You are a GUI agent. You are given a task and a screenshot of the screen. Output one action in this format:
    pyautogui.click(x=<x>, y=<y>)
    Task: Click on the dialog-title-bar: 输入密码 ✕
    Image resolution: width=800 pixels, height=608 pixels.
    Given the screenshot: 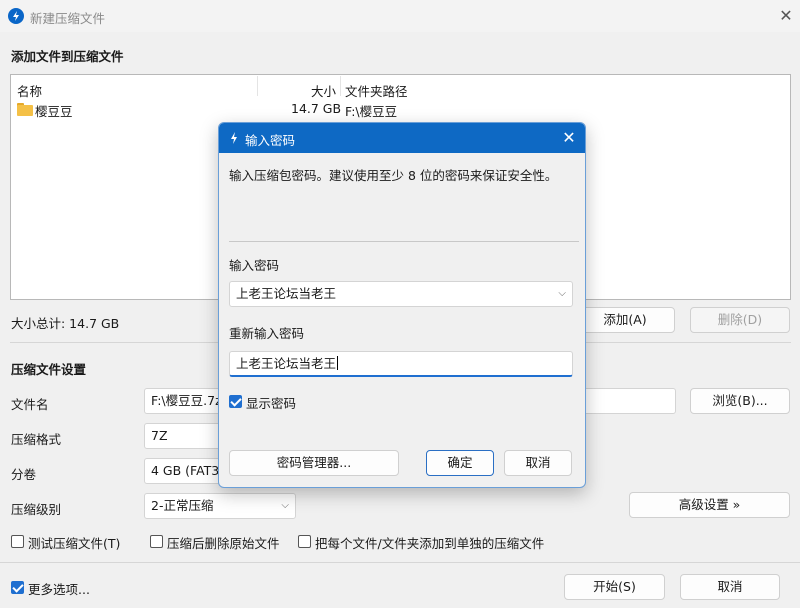 What is the action you would take?
    pyautogui.click(x=402, y=138)
    